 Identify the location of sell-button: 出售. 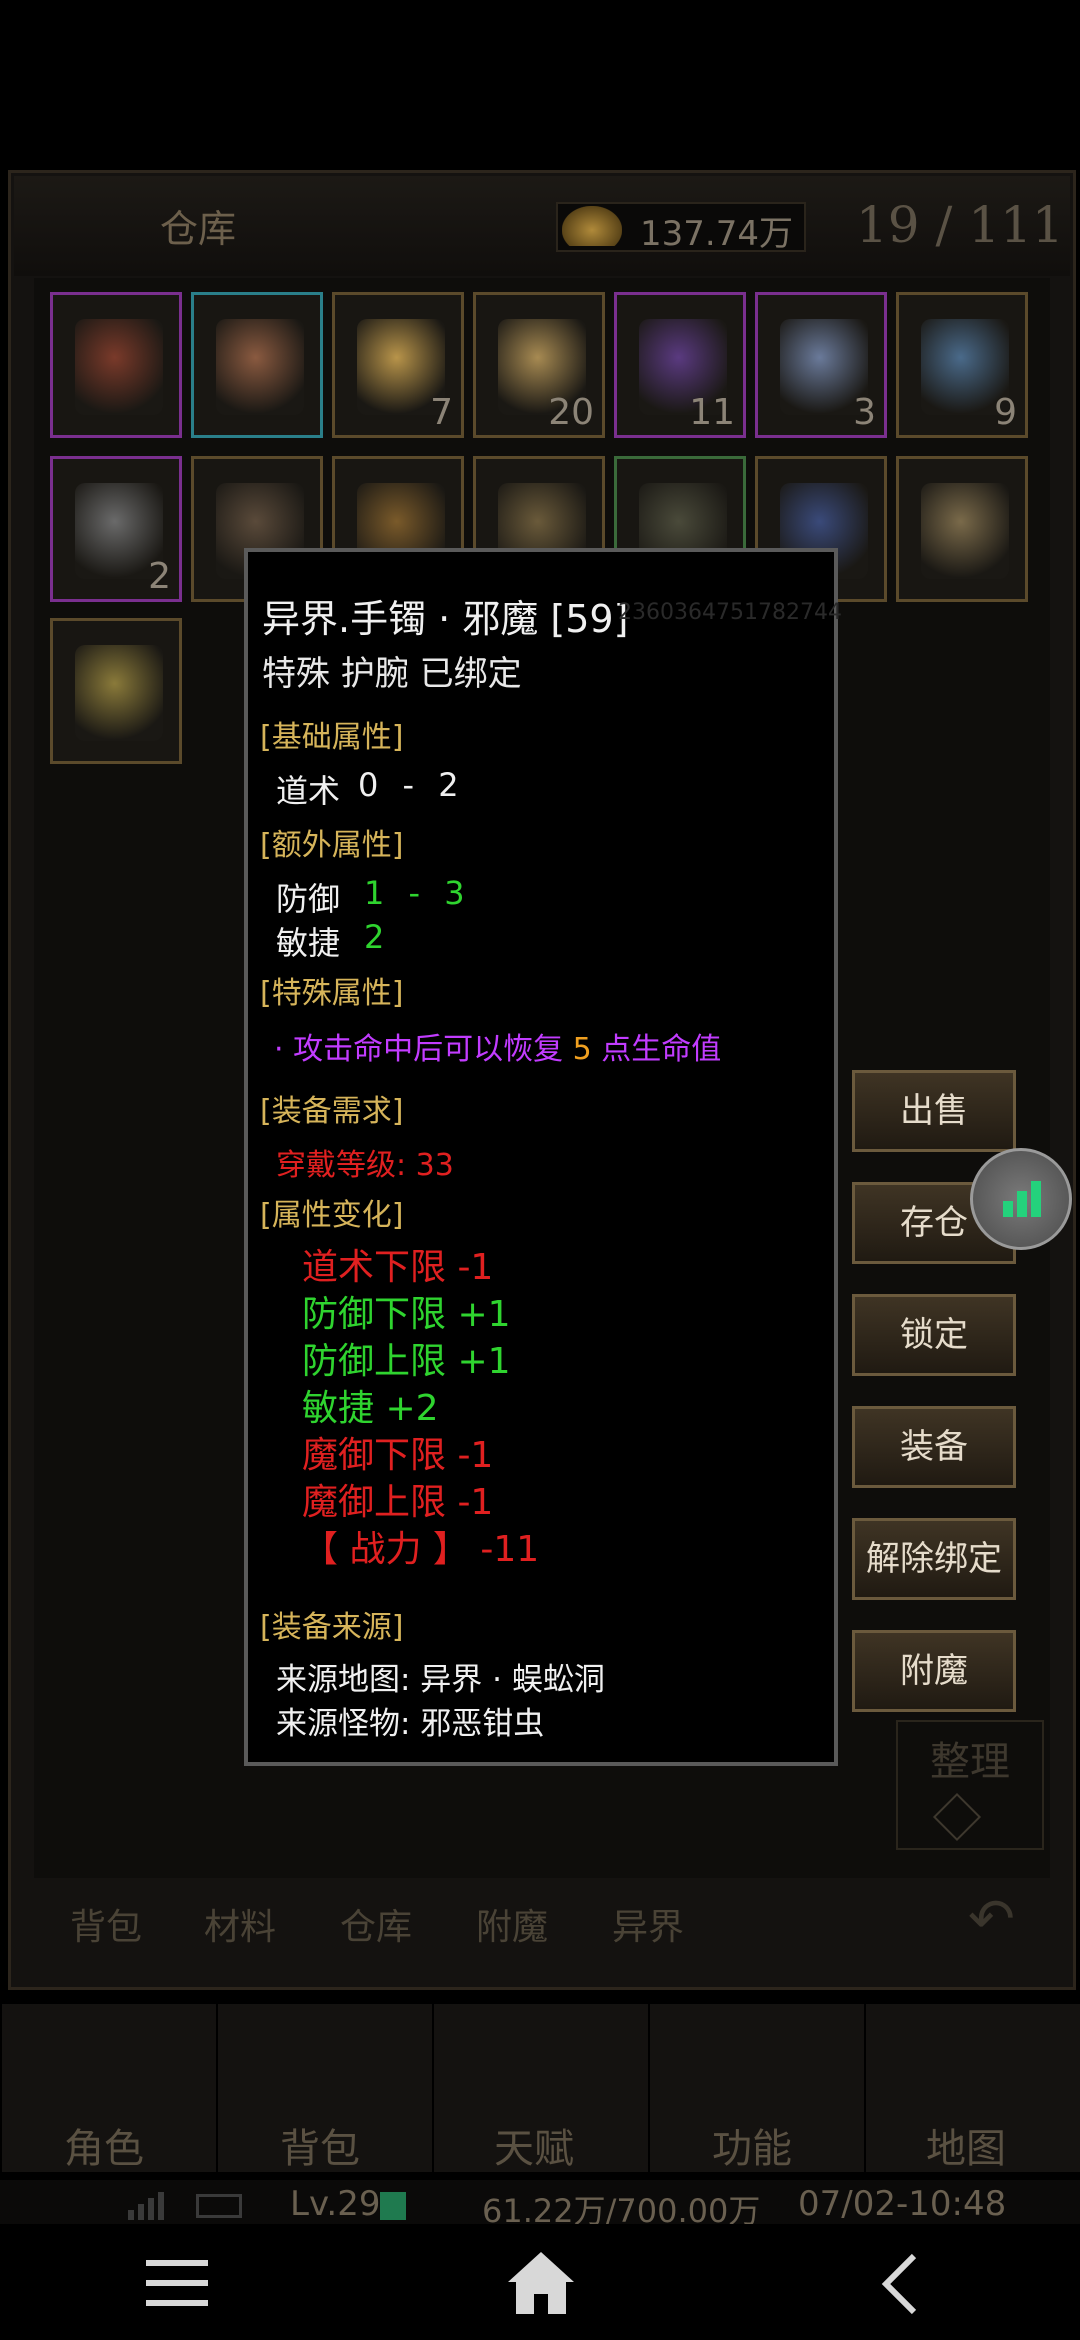
(934, 1111).